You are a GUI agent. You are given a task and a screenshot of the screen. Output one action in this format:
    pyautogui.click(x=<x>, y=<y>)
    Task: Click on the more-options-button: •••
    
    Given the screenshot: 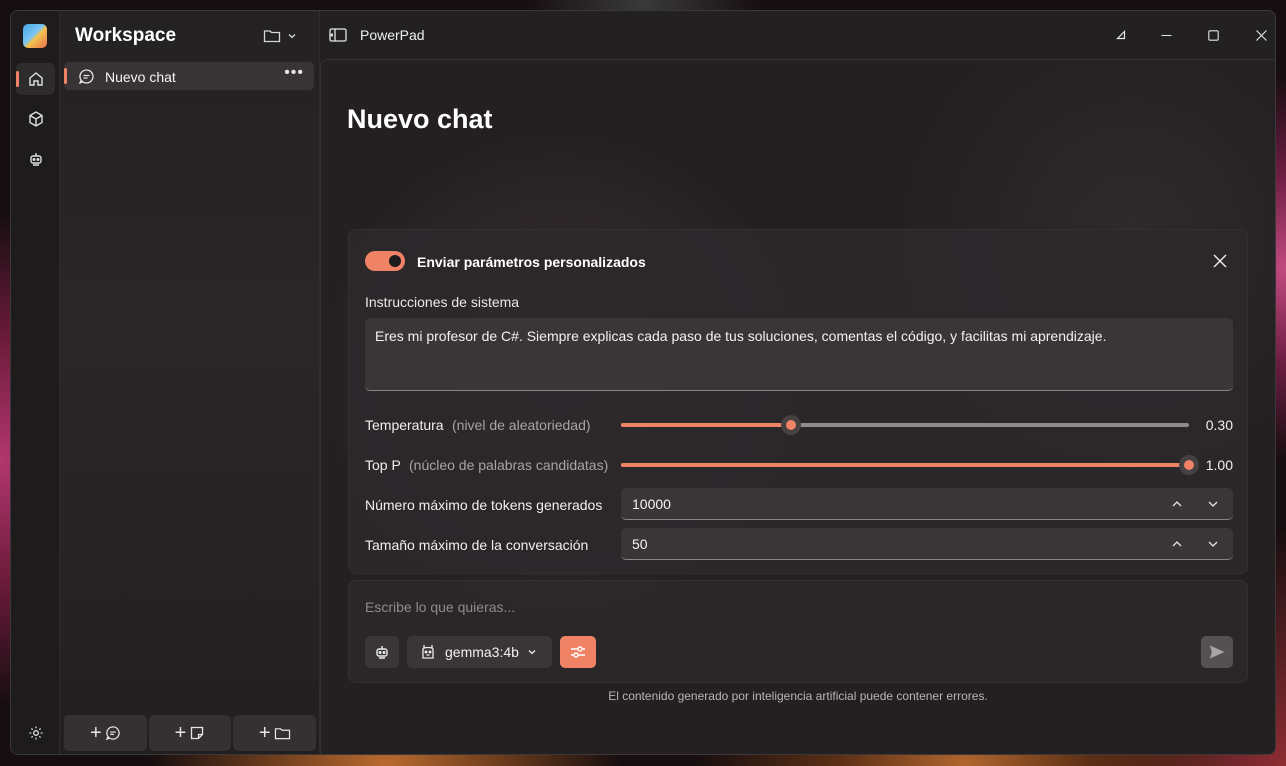 What is the action you would take?
    pyautogui.click(x=294, y=73)
    